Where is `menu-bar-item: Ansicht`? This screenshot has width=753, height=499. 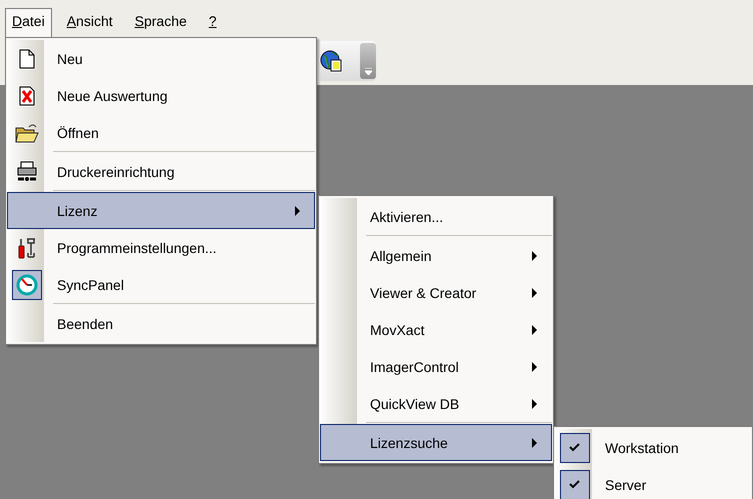 menu-bar-item: Ansicht is located at coordinates (90, 22).